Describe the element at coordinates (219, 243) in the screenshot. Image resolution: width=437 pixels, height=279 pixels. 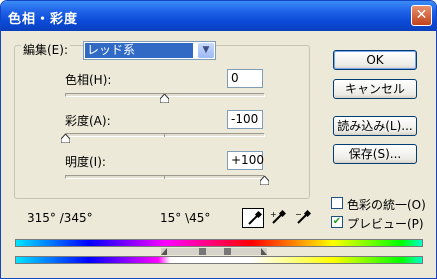
I see `input-hue-bar` at that location.